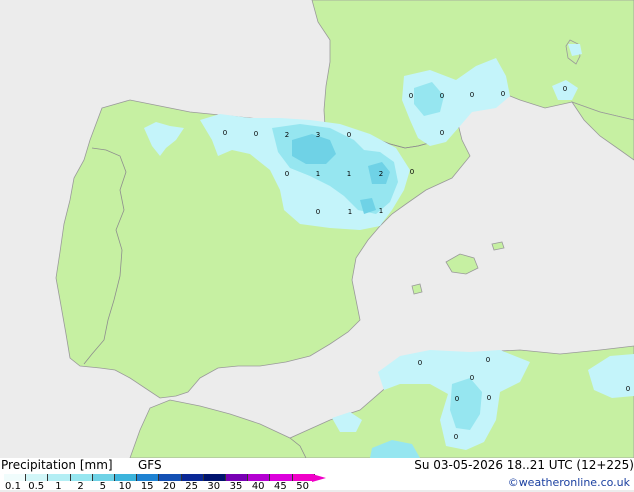 Image resolution: width=634 pixels, height=492 pixels. What do you see at coordinates (236, 486) in the screenshot?
I see `color-scale-tick-label: 35` at bounding box center [236, 486].